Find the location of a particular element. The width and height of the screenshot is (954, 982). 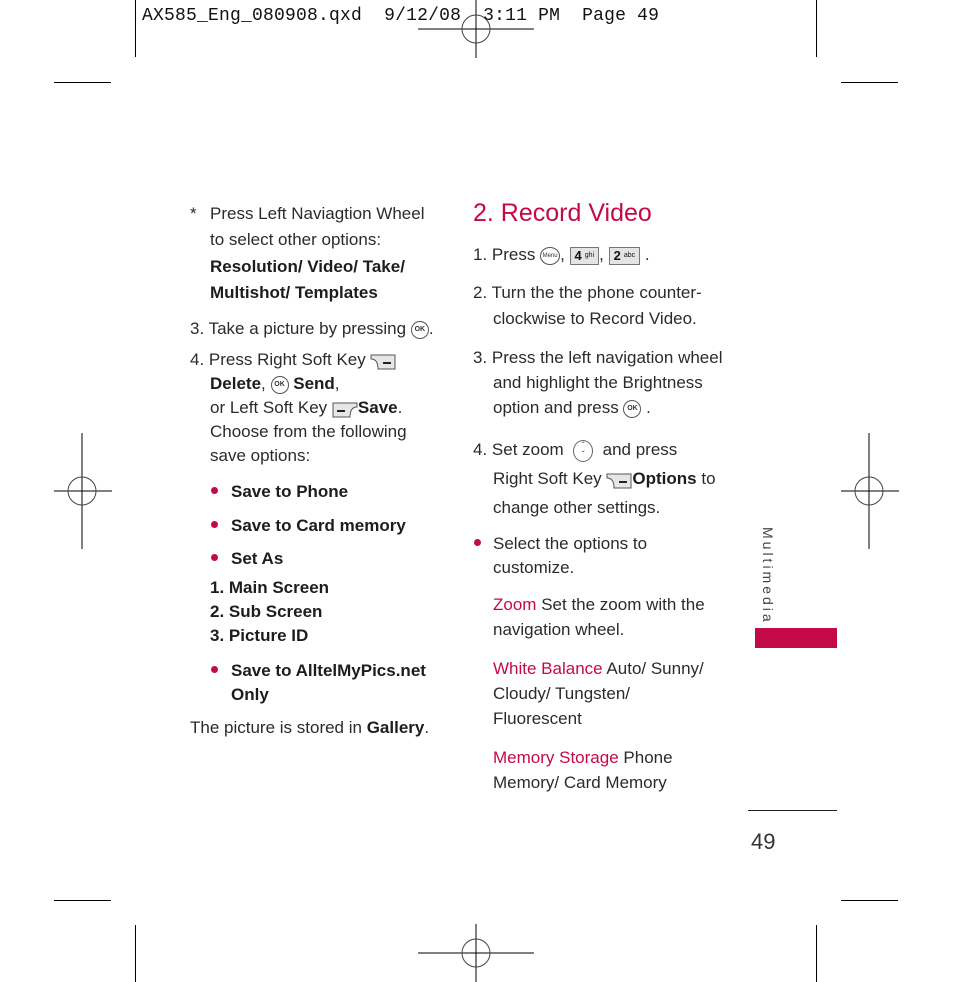

rv-step3-text: option and press is located at coordinates (556, 407).